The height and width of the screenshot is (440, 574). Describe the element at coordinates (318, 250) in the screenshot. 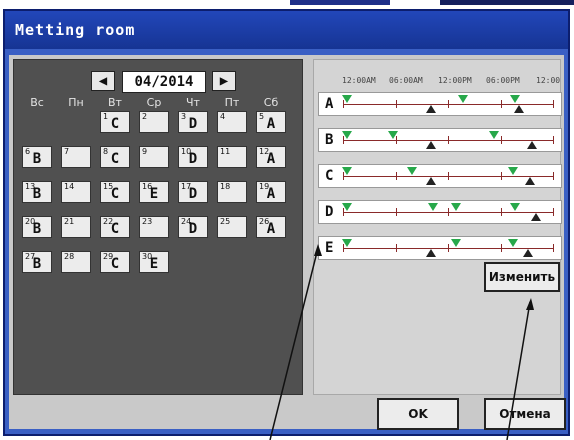

I see `callout-arrowhead-pattern` at that location.